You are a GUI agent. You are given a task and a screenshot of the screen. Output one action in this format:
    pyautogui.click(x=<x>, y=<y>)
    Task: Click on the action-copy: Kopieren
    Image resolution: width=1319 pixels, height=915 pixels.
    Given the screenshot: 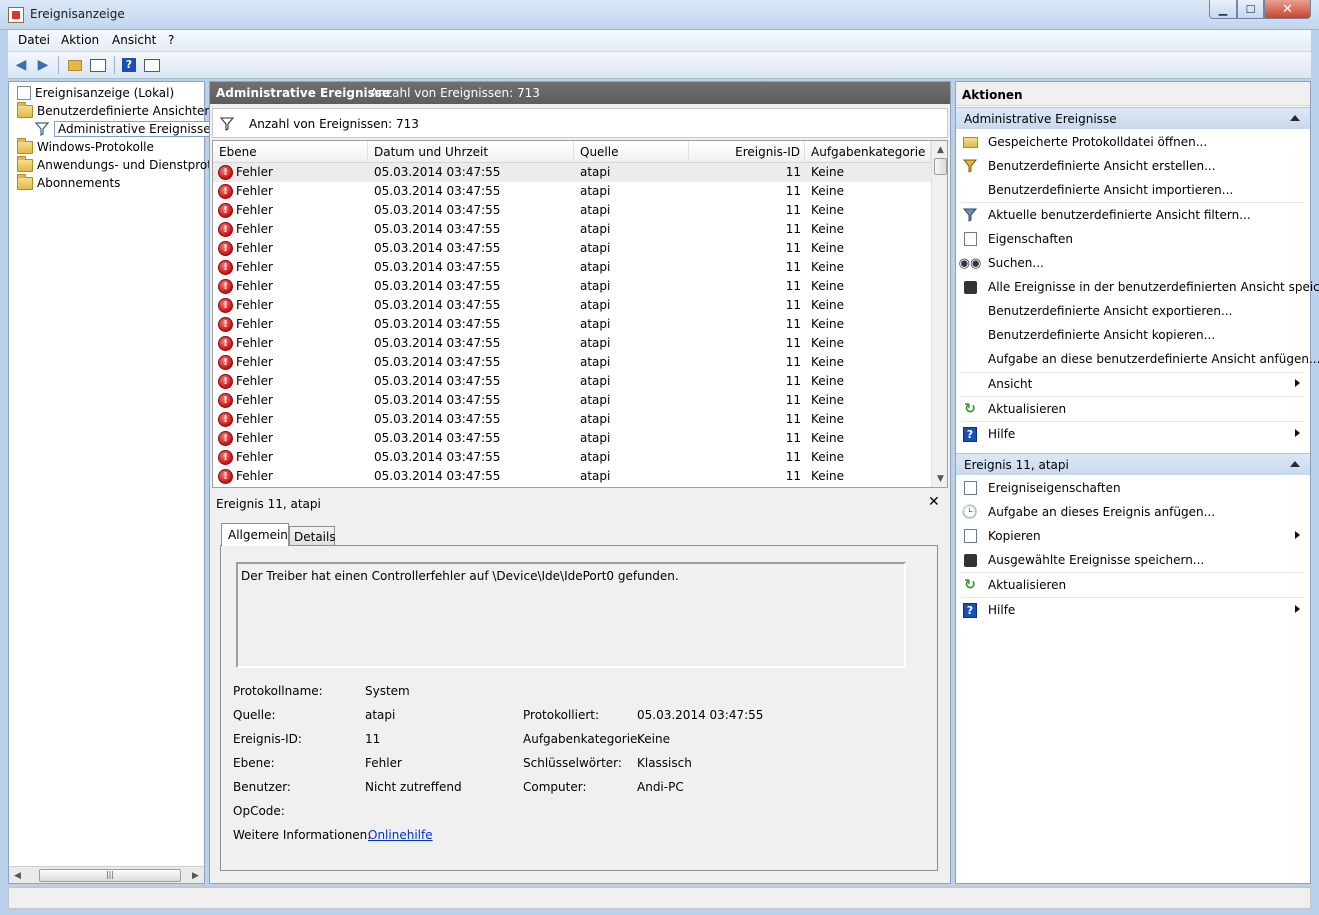 What is the action you would take?
    pyautogui.click(x=1133, y=536)
    